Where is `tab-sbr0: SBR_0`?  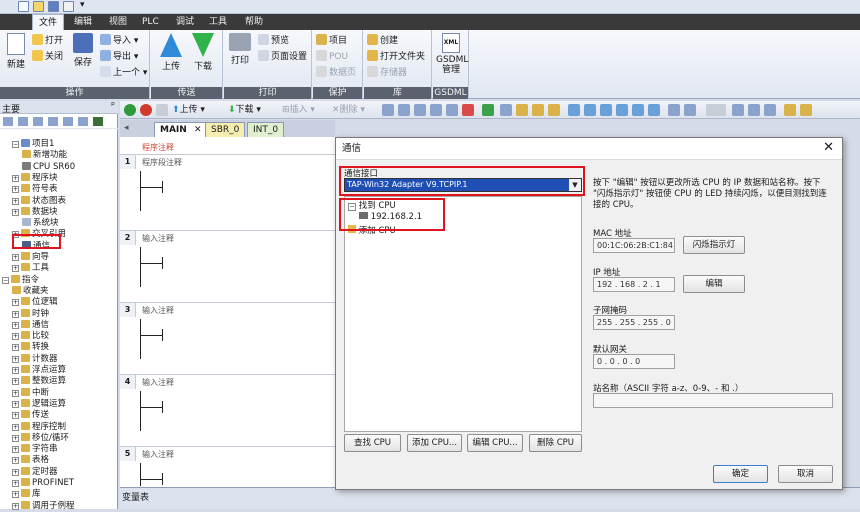 tab-sbr0: SBR_0 is located at coordinates (225, 129).